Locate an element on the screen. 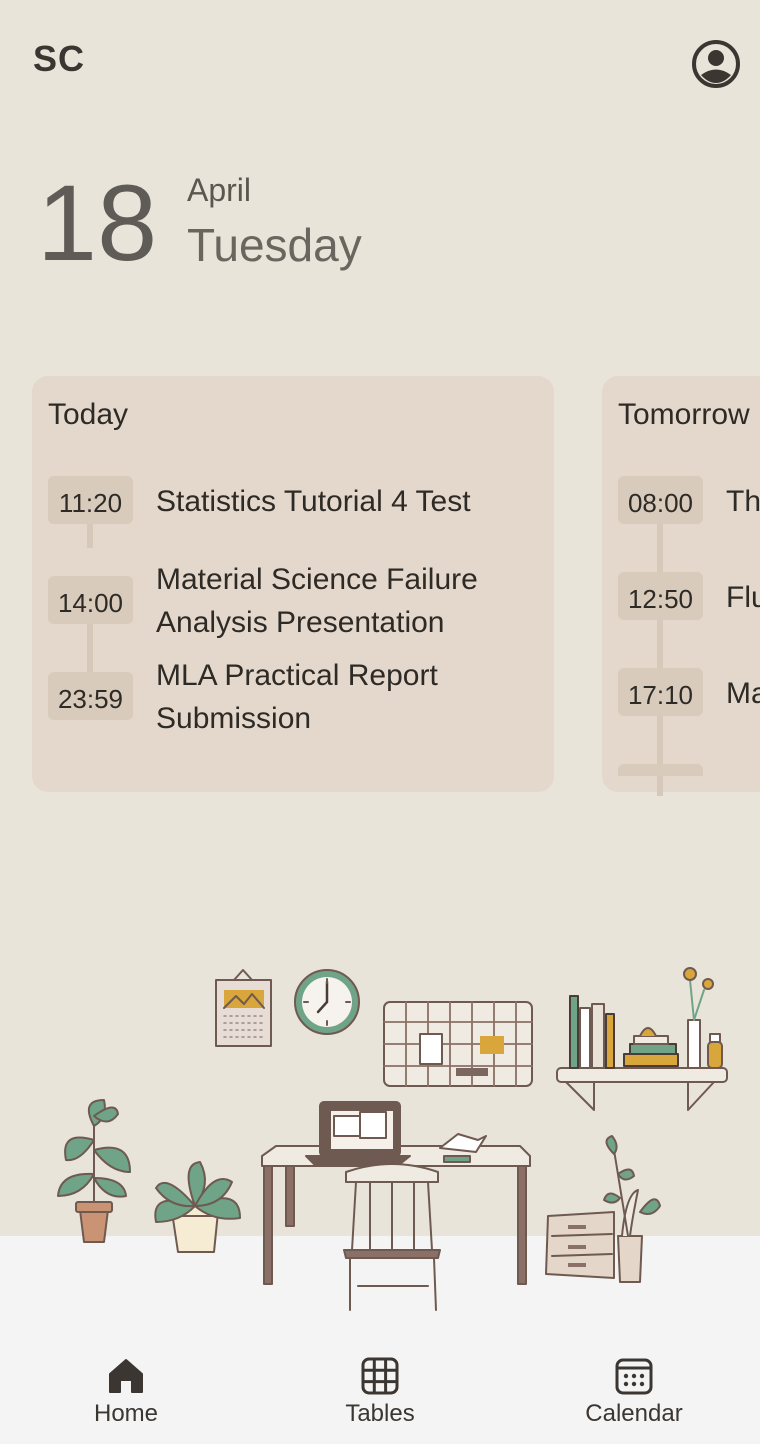 This screenshot has height=1444, width=760. event-title: Flu is located at coordinates (743, 597).